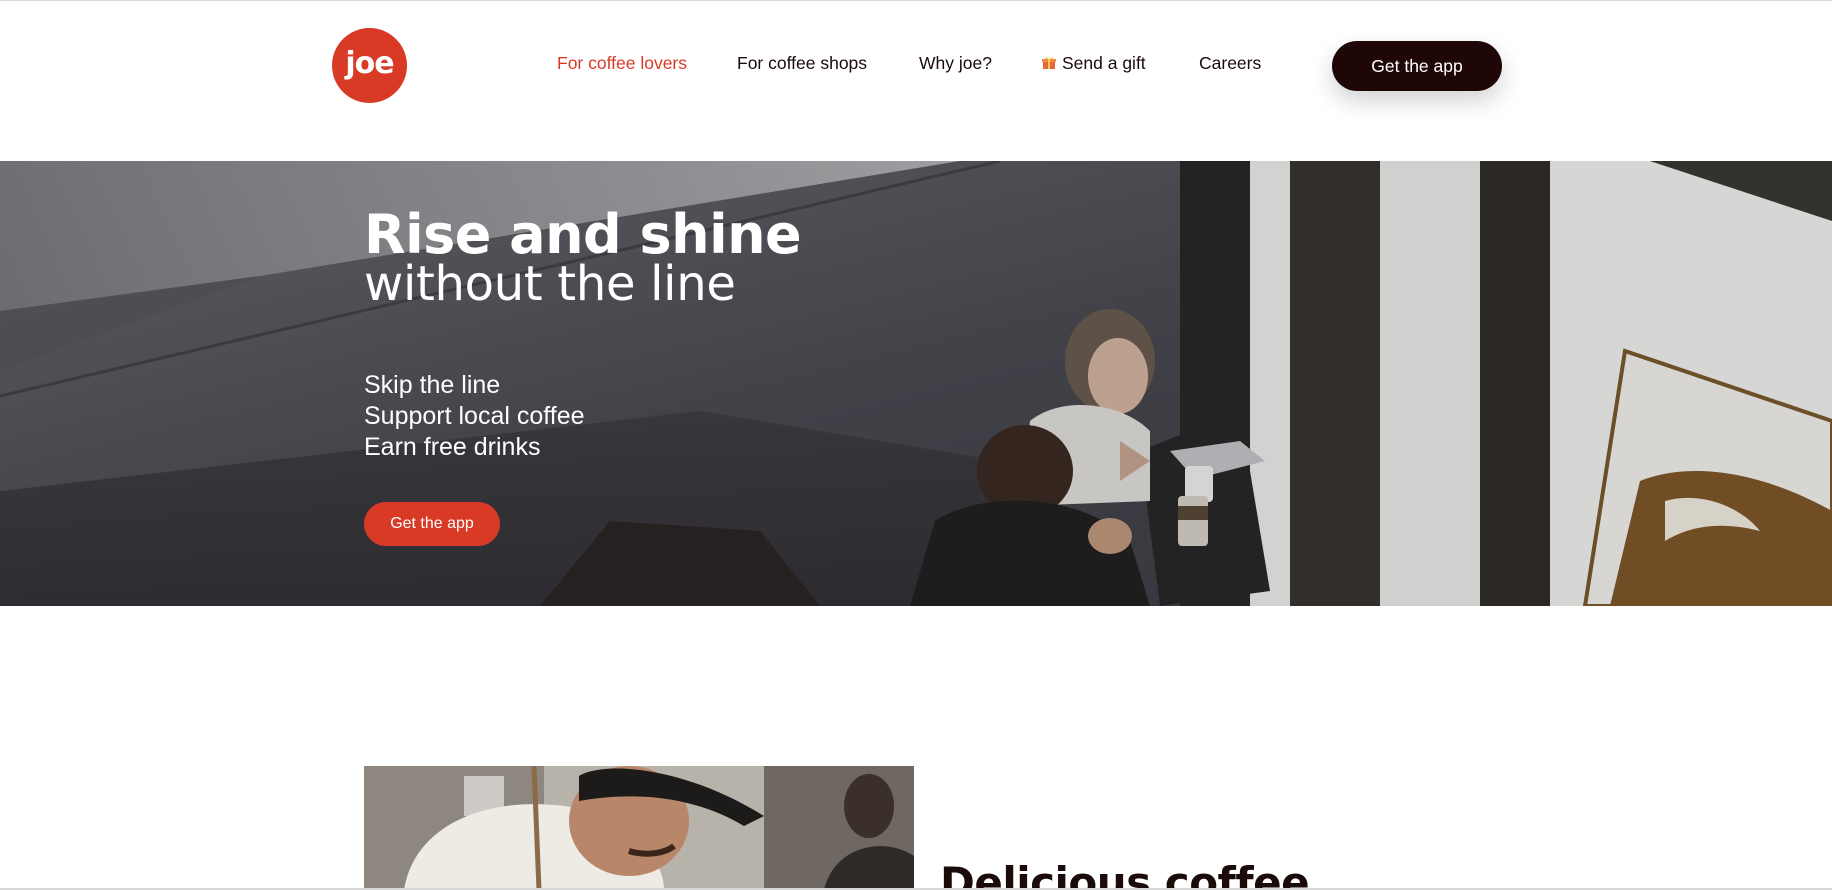 The image size is (1832, 890). Describe the element at coordinates (432, 524) in the screenshot. I see `get-the-app-button-hero: Get the app` at that location.